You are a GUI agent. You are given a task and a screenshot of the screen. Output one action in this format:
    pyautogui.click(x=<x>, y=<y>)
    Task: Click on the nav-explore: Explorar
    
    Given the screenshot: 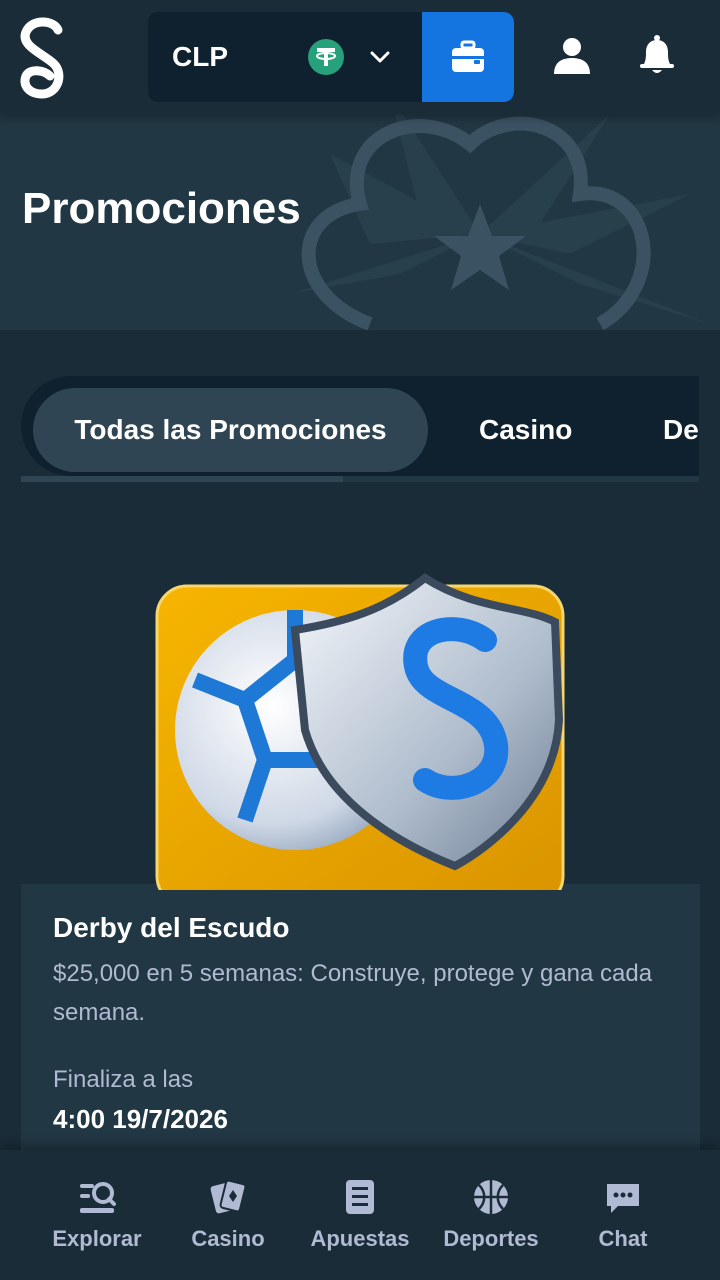 What is the action you would take?
    pyautogui.click(x=97, y=1215)
    